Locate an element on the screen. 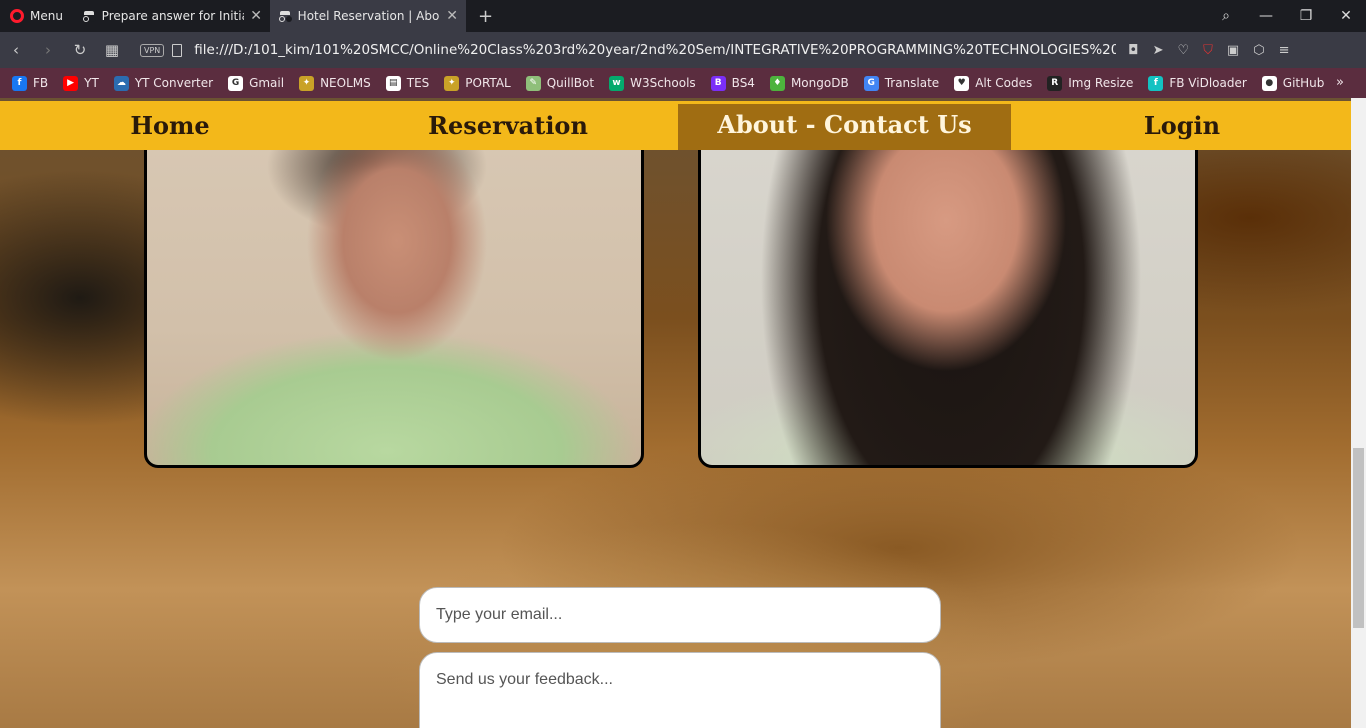  bookmark-yt-converter-icon: ☁ is located at coordinates (121, 83).